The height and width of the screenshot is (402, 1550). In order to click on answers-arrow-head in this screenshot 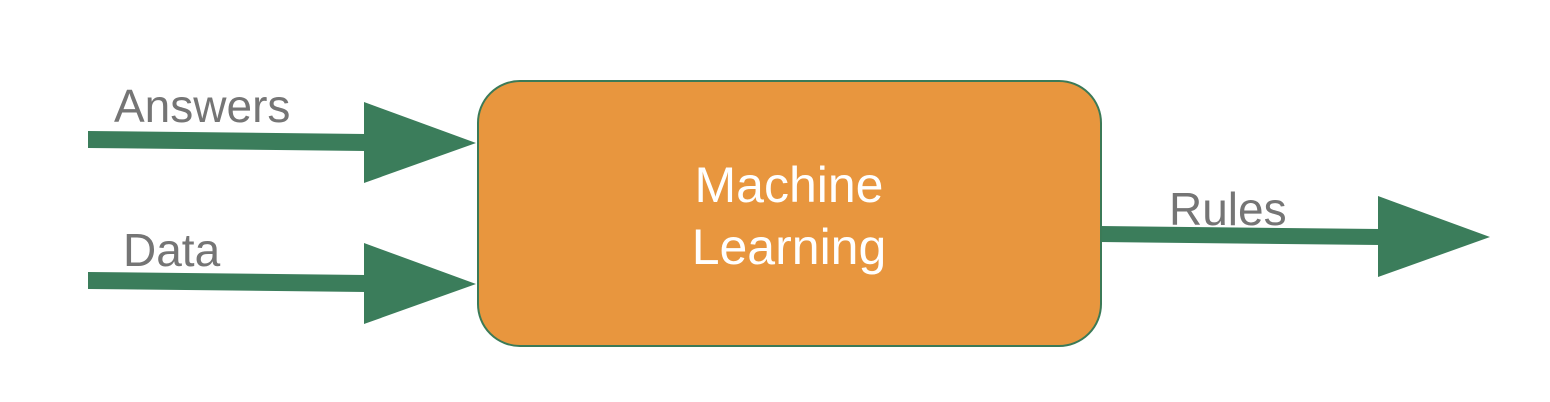, I will do `click(420, 142)`.